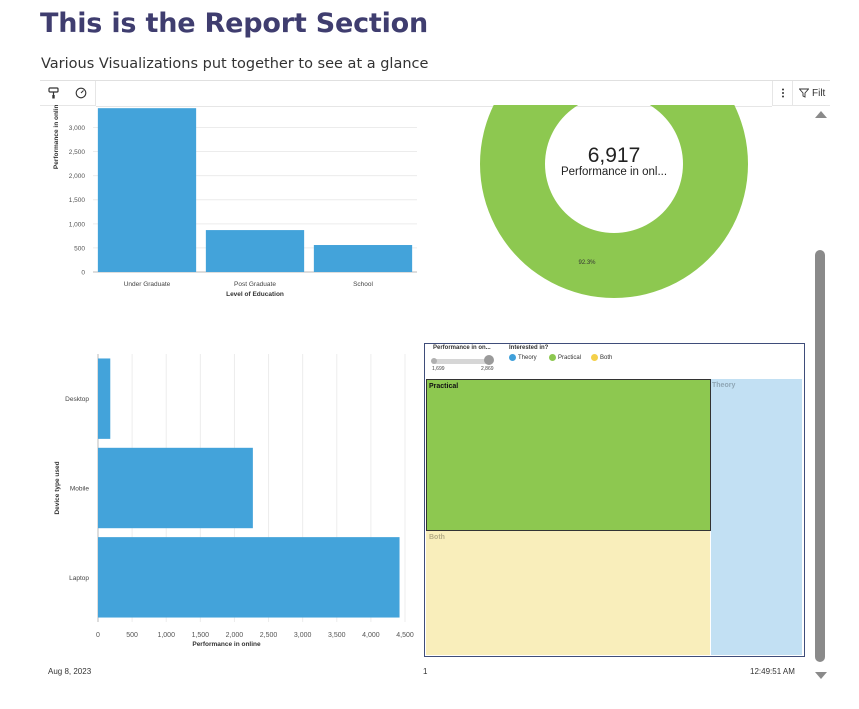 The width and height of the screenshot is (859, 709). I want to click on y-tick-label: Laptop, so click(79, 578).